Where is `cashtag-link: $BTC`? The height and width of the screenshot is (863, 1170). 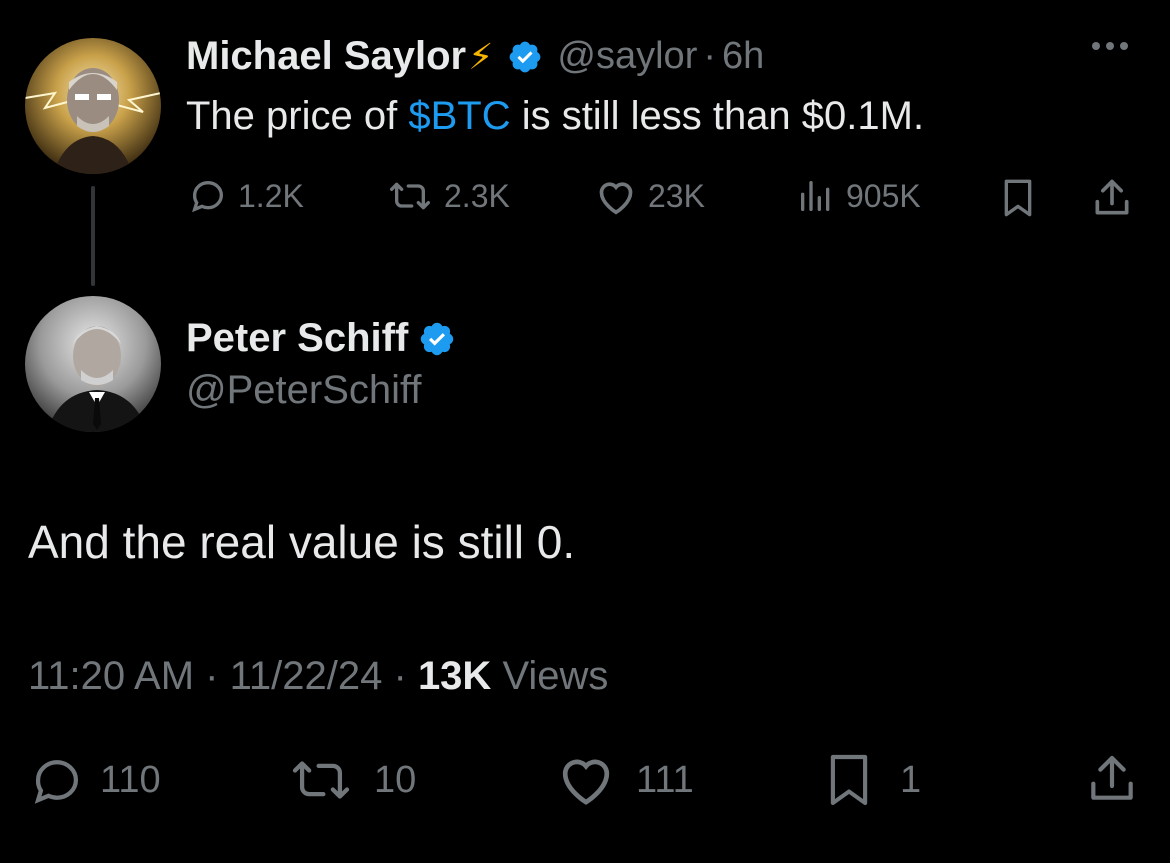
cashtag-link: $BTC is located at coordinates (459, 116).